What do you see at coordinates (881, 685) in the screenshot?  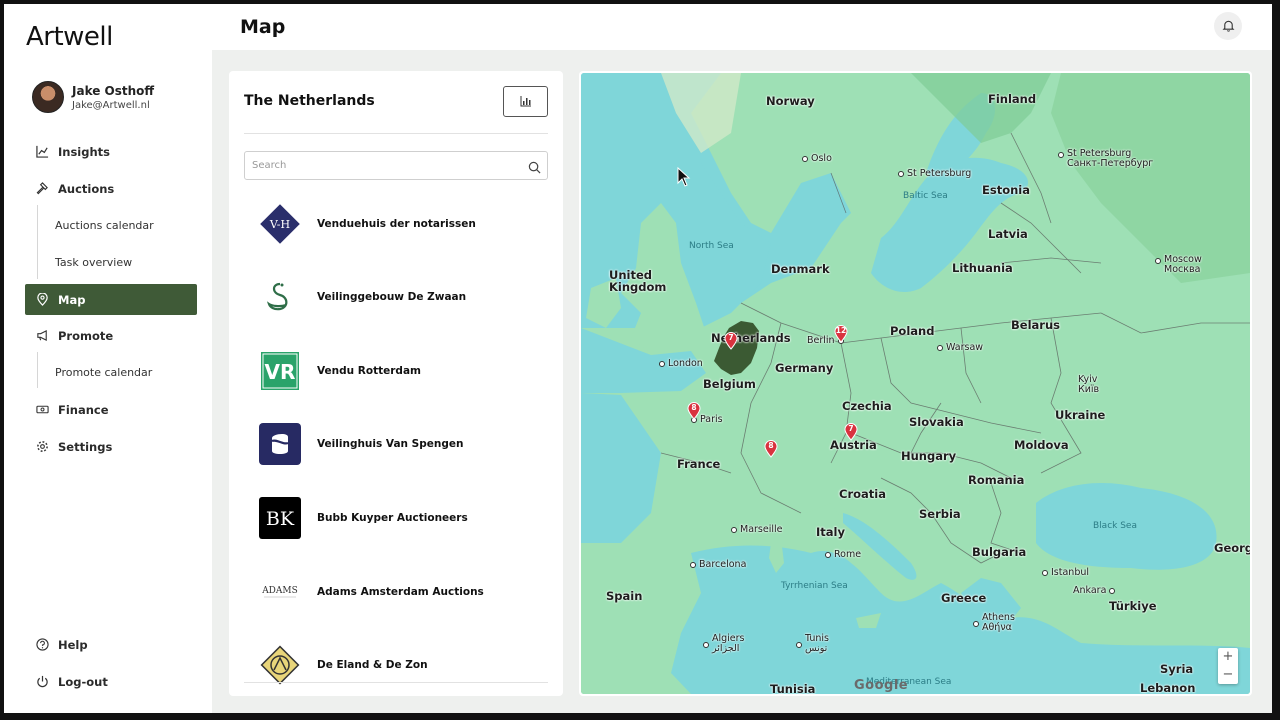 I see `google-attribution: Google` at bounding box center [881, 685].